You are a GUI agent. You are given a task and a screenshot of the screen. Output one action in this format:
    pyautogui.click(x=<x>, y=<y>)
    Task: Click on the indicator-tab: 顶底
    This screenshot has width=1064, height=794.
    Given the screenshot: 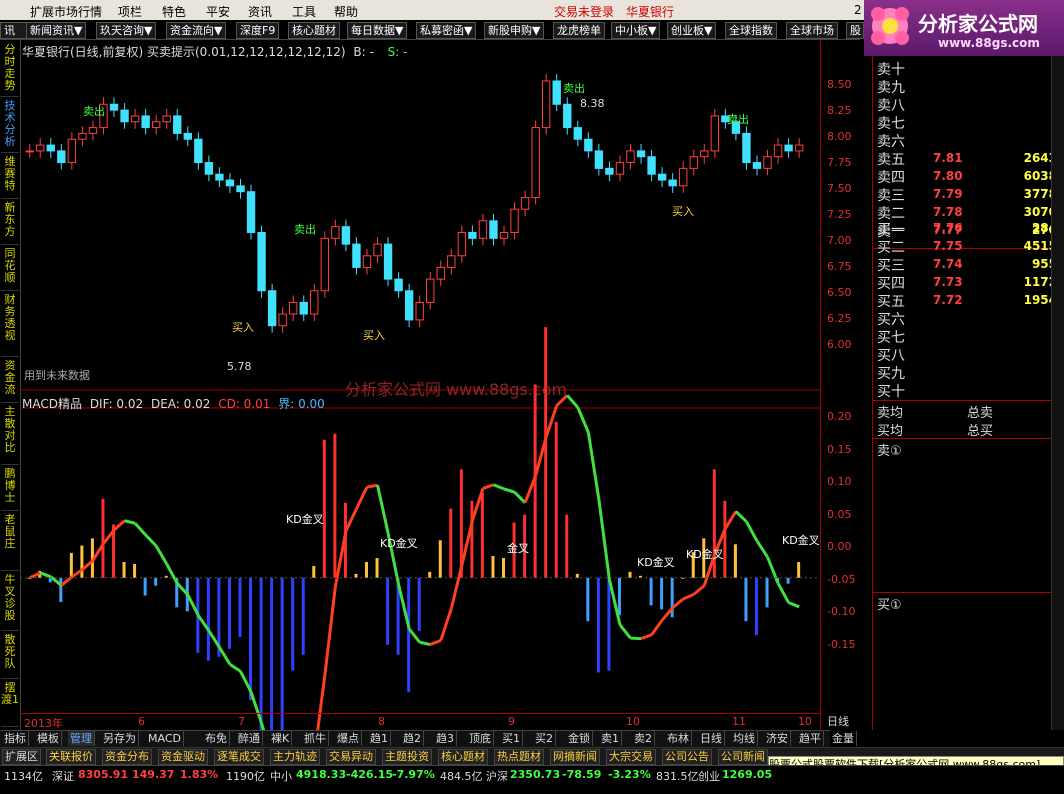 What is the action you would take?
    pyautogui.click(x=480, y=738)
    